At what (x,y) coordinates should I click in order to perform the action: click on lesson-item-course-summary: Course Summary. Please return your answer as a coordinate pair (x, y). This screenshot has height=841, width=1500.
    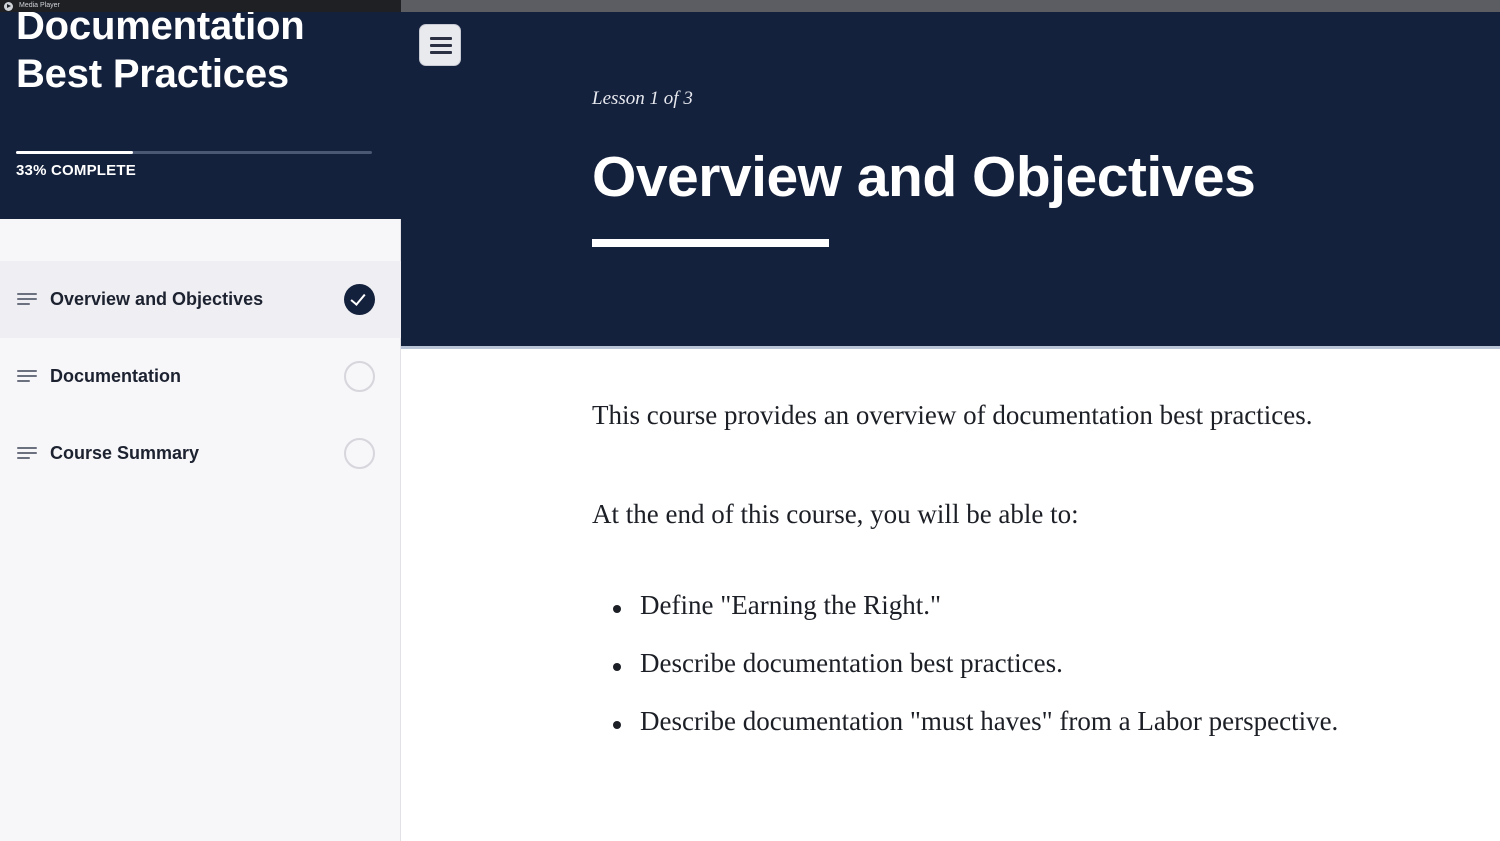
    Looking at the image, I should click on (200, 453).